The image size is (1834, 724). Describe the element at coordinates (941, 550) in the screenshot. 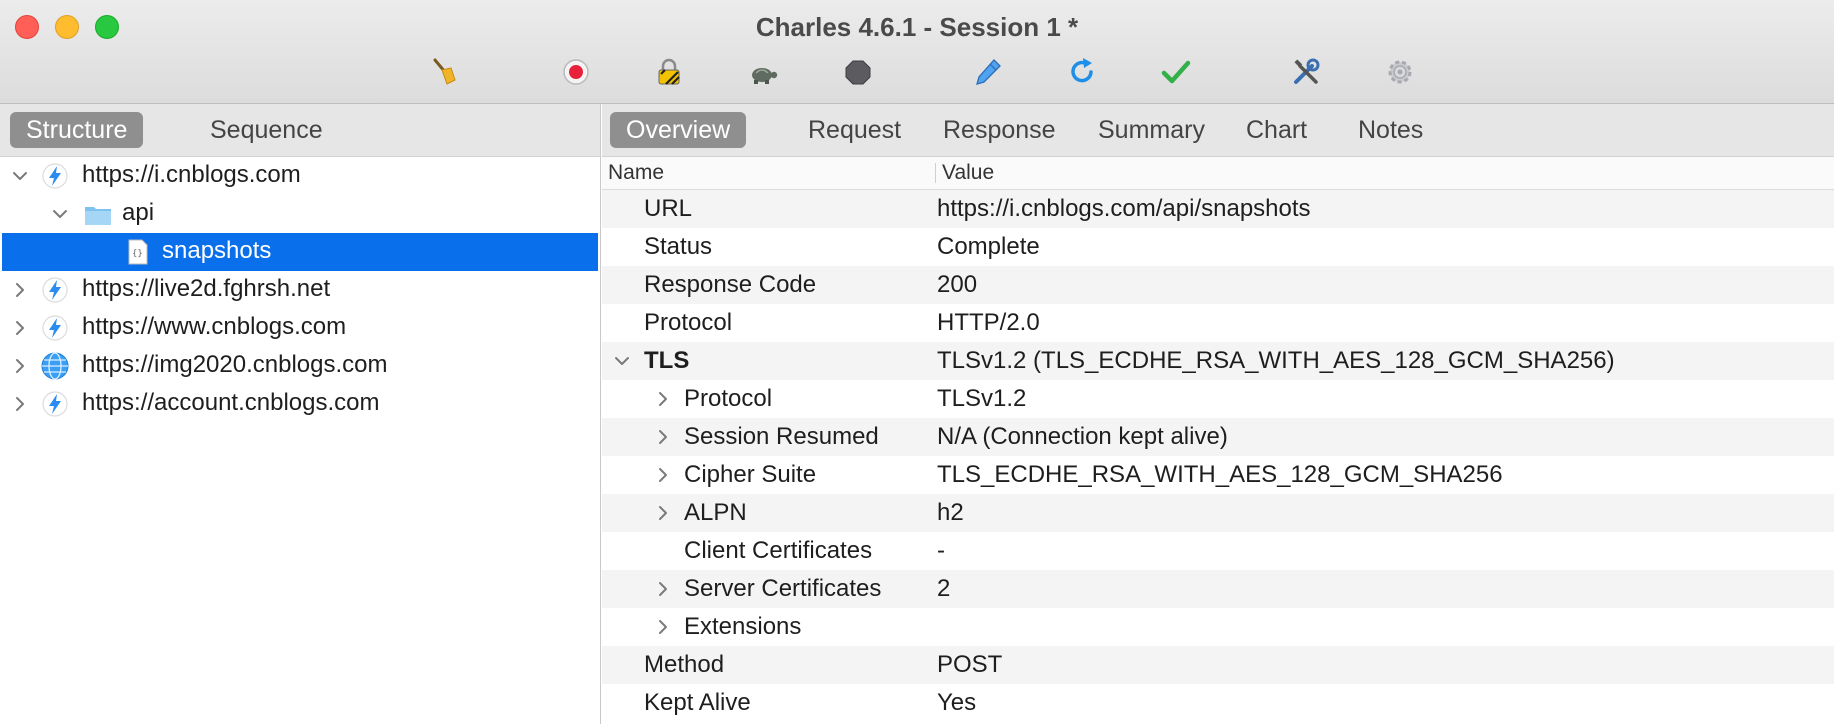

I see `row-value: -` at that location.